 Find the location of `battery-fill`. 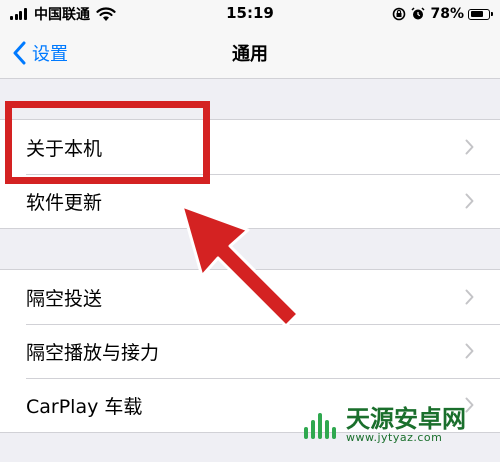

battery-fill is located at coordinates (476, 14).